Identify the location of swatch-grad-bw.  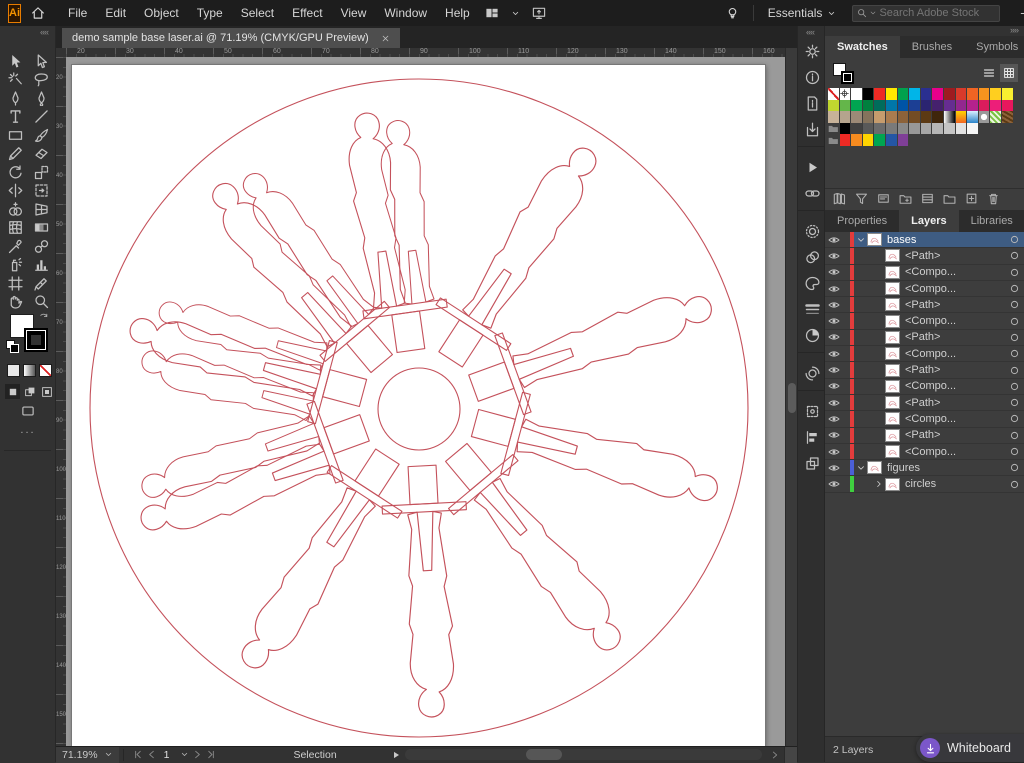
(949, 117).